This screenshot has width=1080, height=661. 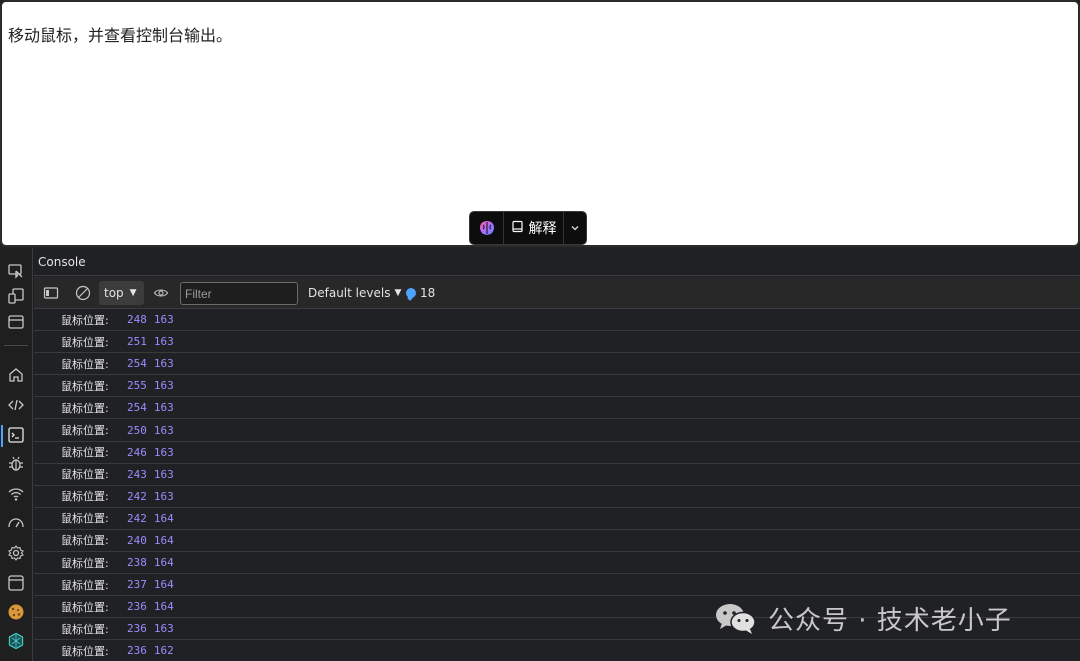 I want to click on log-row: 鼠标位置: 242 163, so click(x=557, y=497).